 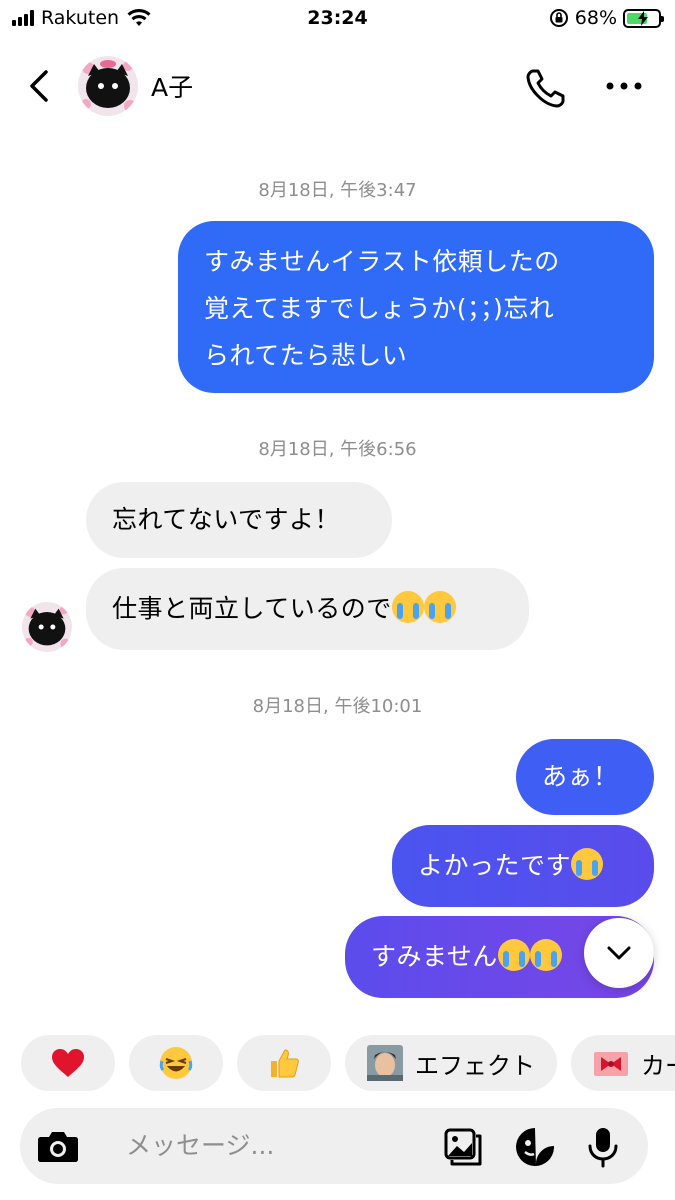 I want to click on gallery-icon, so click(x=463, y=1147).